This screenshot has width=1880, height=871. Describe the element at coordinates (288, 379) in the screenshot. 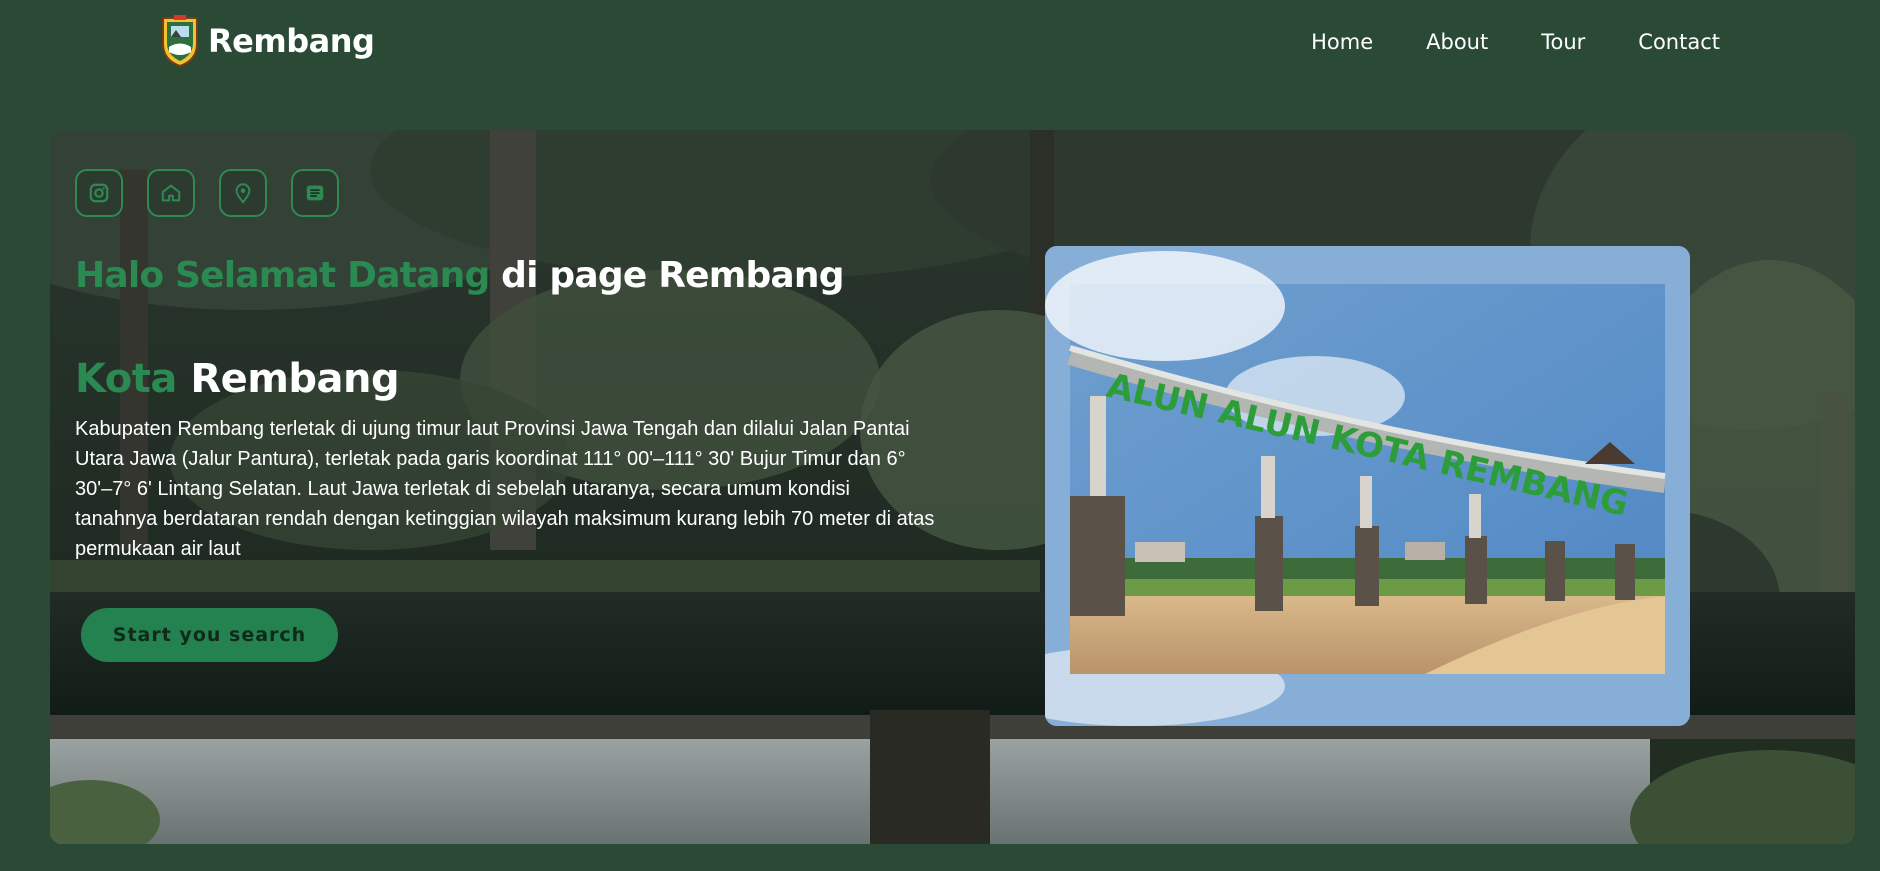

I see `title-rest: Rembang` at that location.